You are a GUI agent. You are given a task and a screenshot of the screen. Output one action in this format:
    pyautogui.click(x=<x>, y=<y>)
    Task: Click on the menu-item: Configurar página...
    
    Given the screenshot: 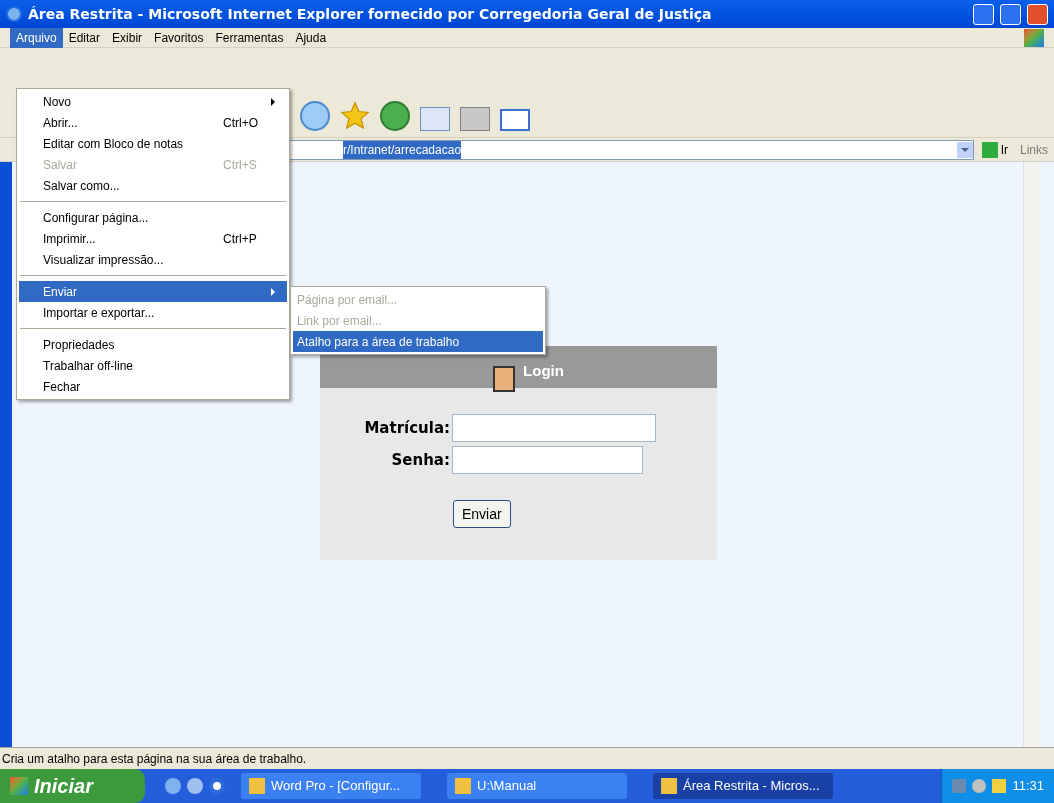 What is the action you would take?
    pyautogui.click(x=153, y=217)
    